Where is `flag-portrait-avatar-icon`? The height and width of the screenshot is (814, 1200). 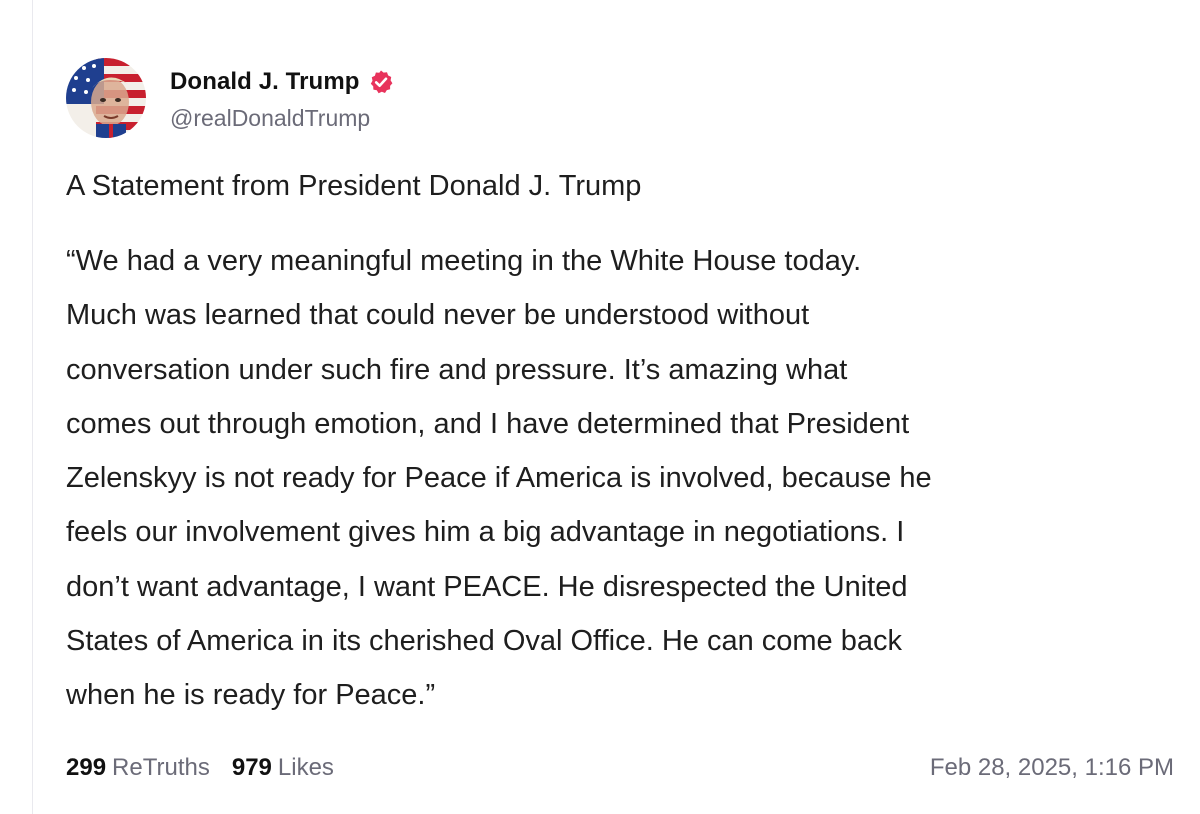
flag-portrait-avatar-icon is located at coordinates (106, 98).